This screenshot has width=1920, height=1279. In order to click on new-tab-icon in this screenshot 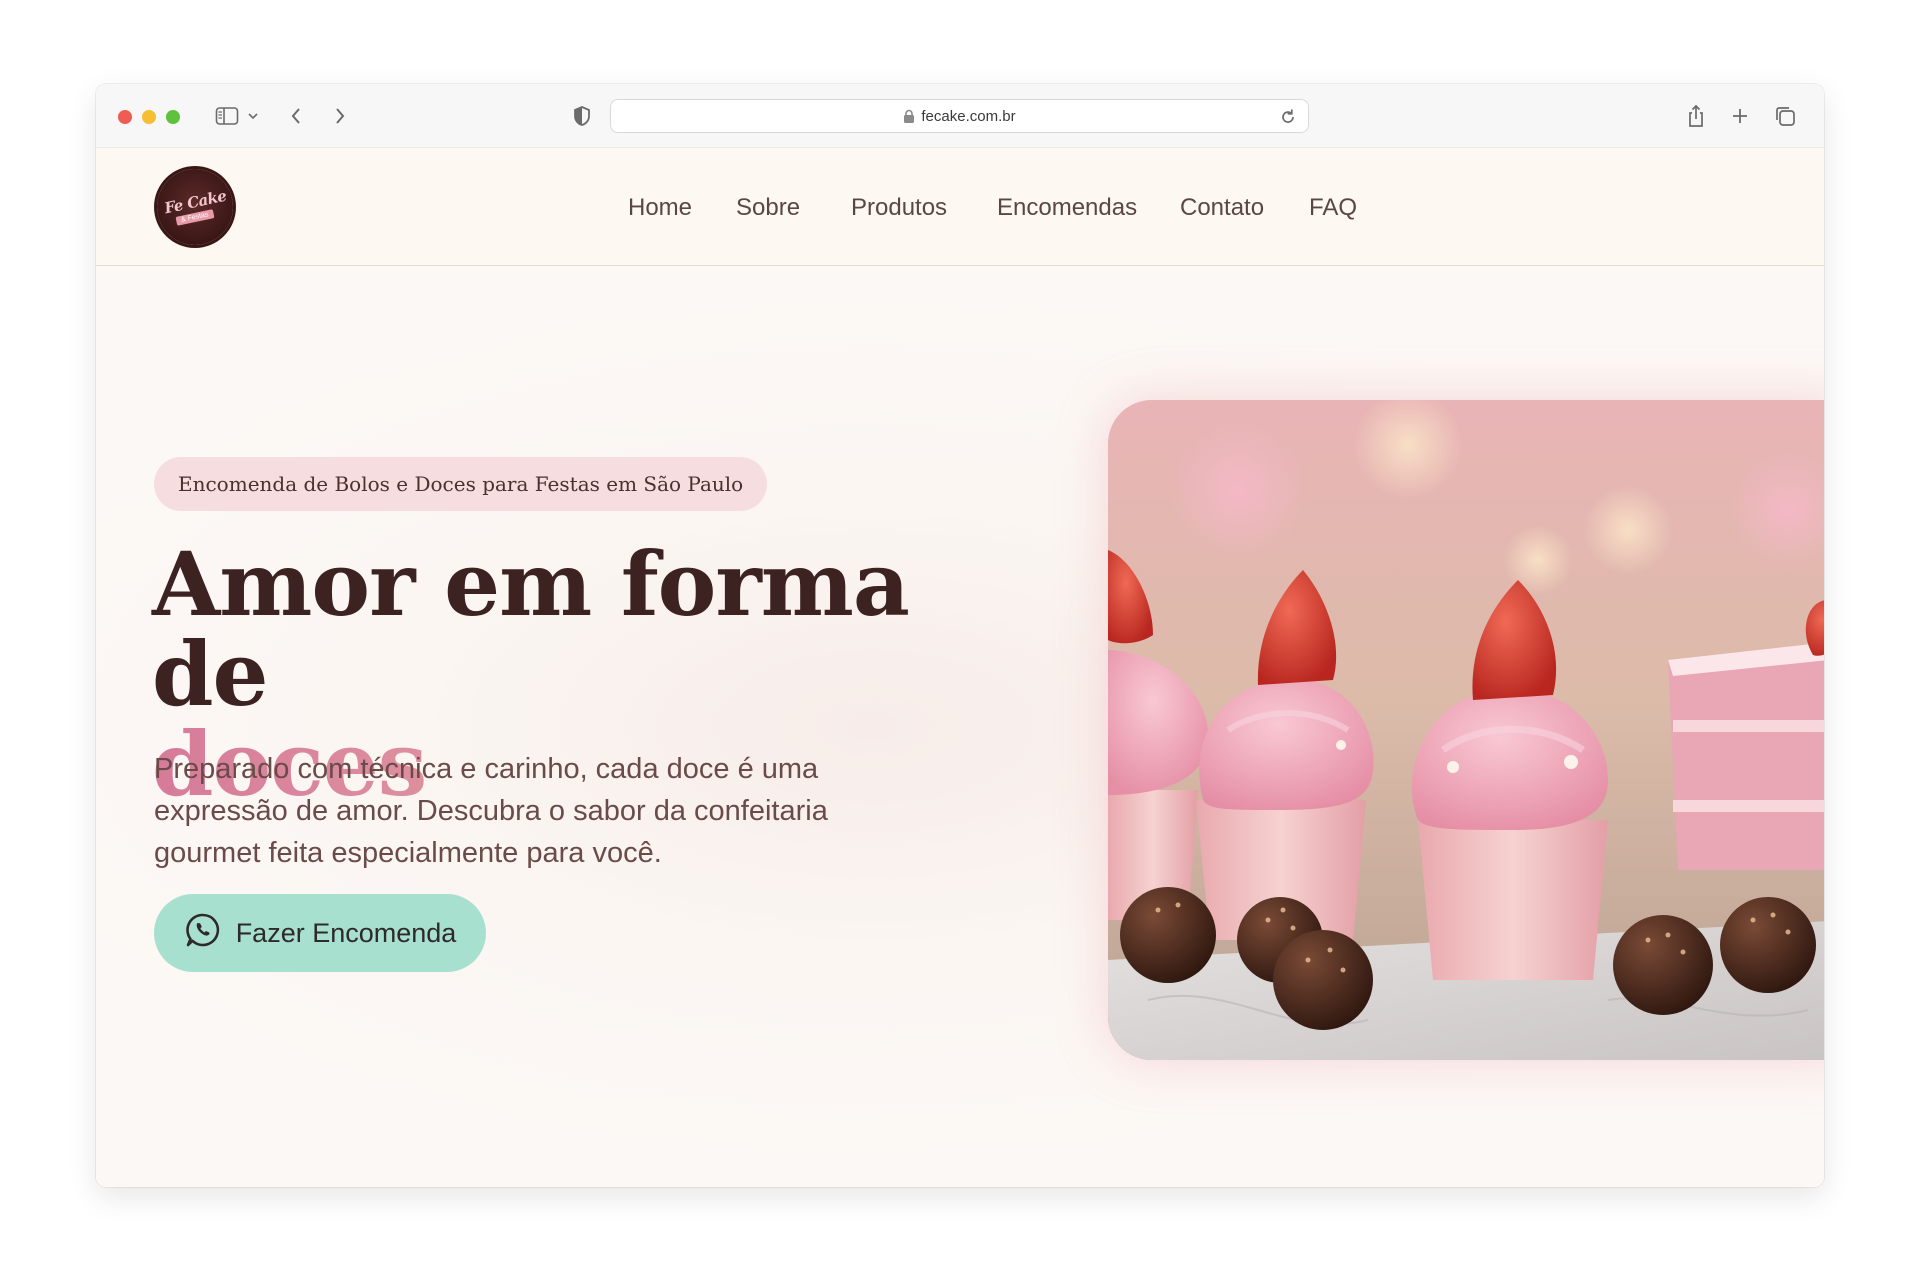, I will do `click(1740, 116)`.